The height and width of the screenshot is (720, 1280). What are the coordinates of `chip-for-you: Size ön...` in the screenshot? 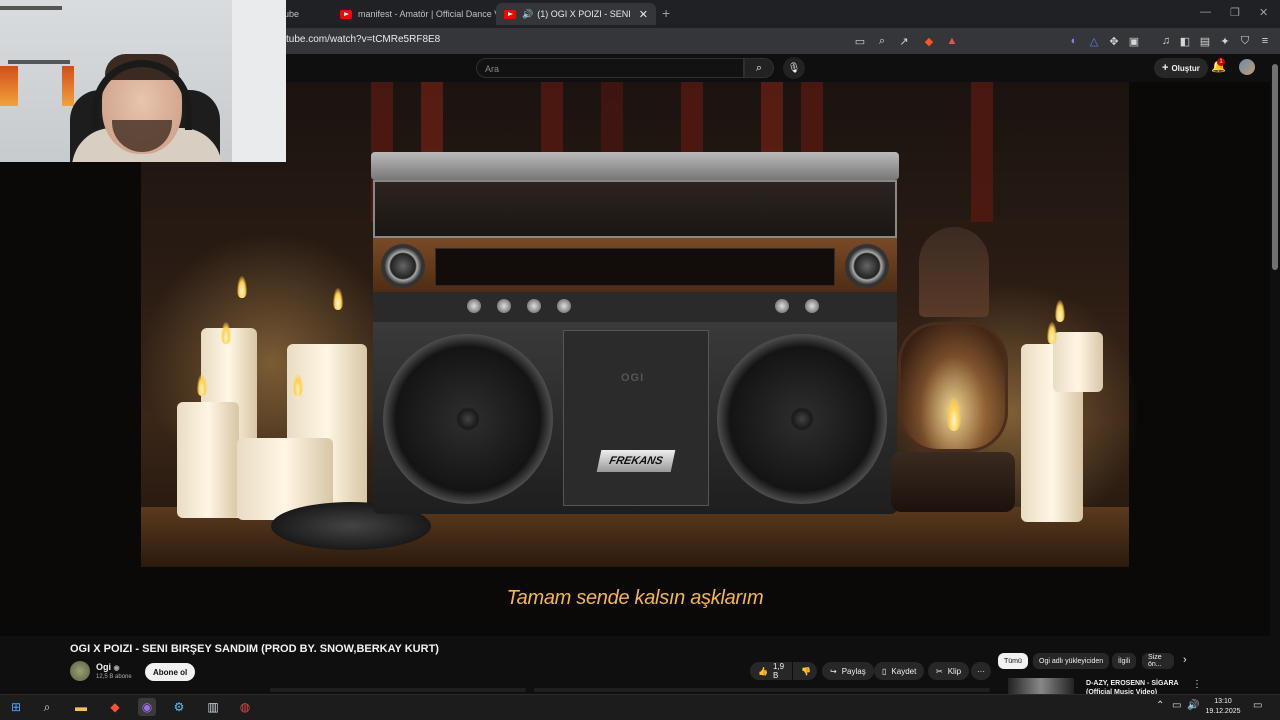 It's located at (1158, 661).